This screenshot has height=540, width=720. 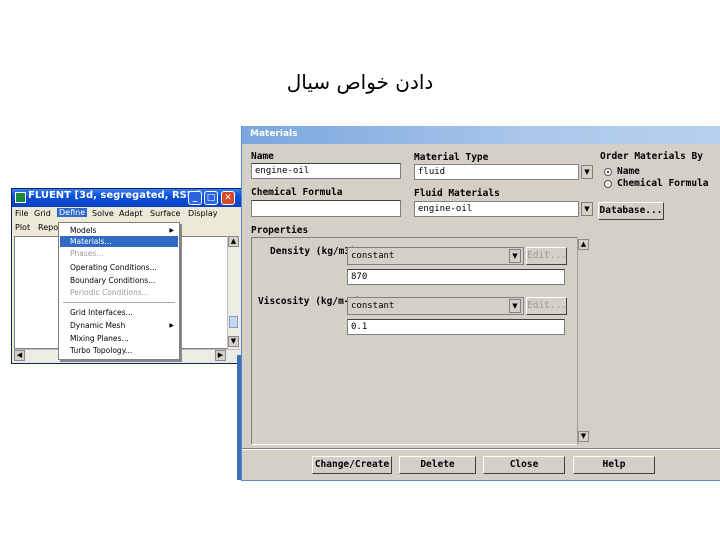 What do you see at coordinates (19, 355) in the screenshot?
I see `scroll-left-icon: ◀` at bounding box center [19, 355].